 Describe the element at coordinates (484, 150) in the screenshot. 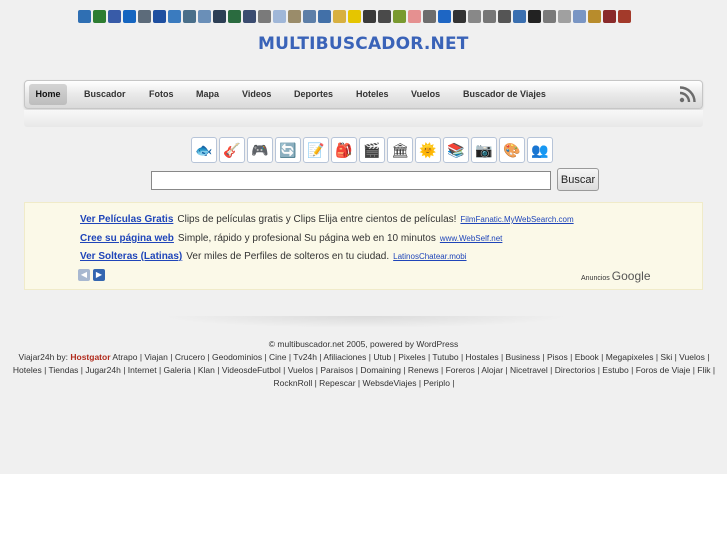

I see `category-icon: 📷` at that location.